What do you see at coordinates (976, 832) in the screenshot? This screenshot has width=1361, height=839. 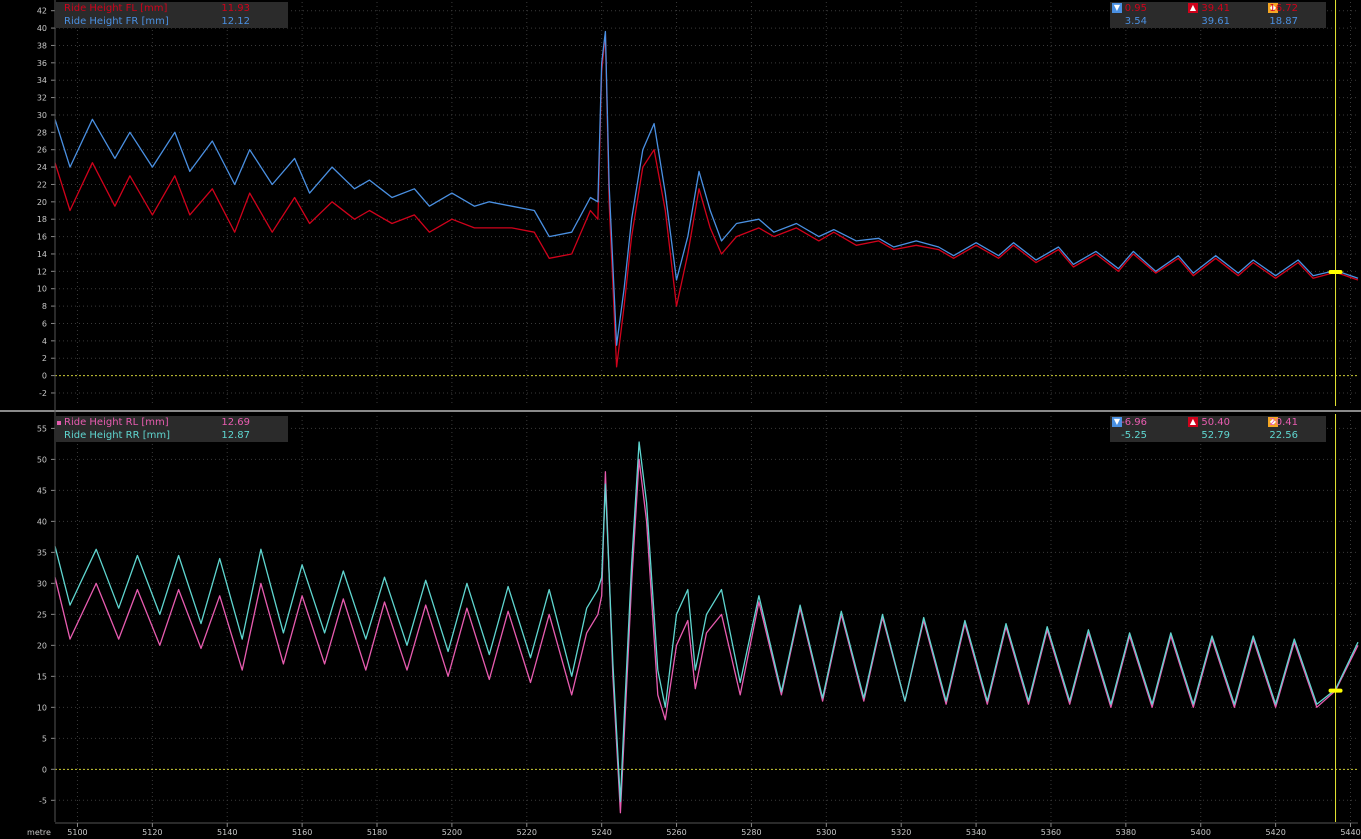 I see `x-tick-label: 5340` at bounding box center [976, 832].